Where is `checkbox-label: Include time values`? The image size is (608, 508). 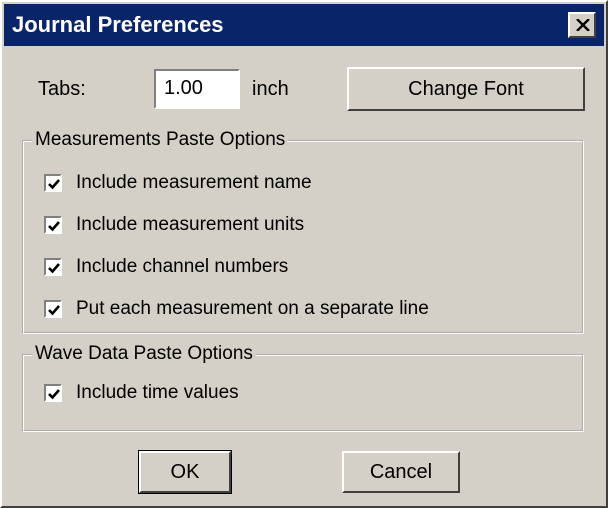 checkbox-label: Include time values is located at coordinates (157, 392).